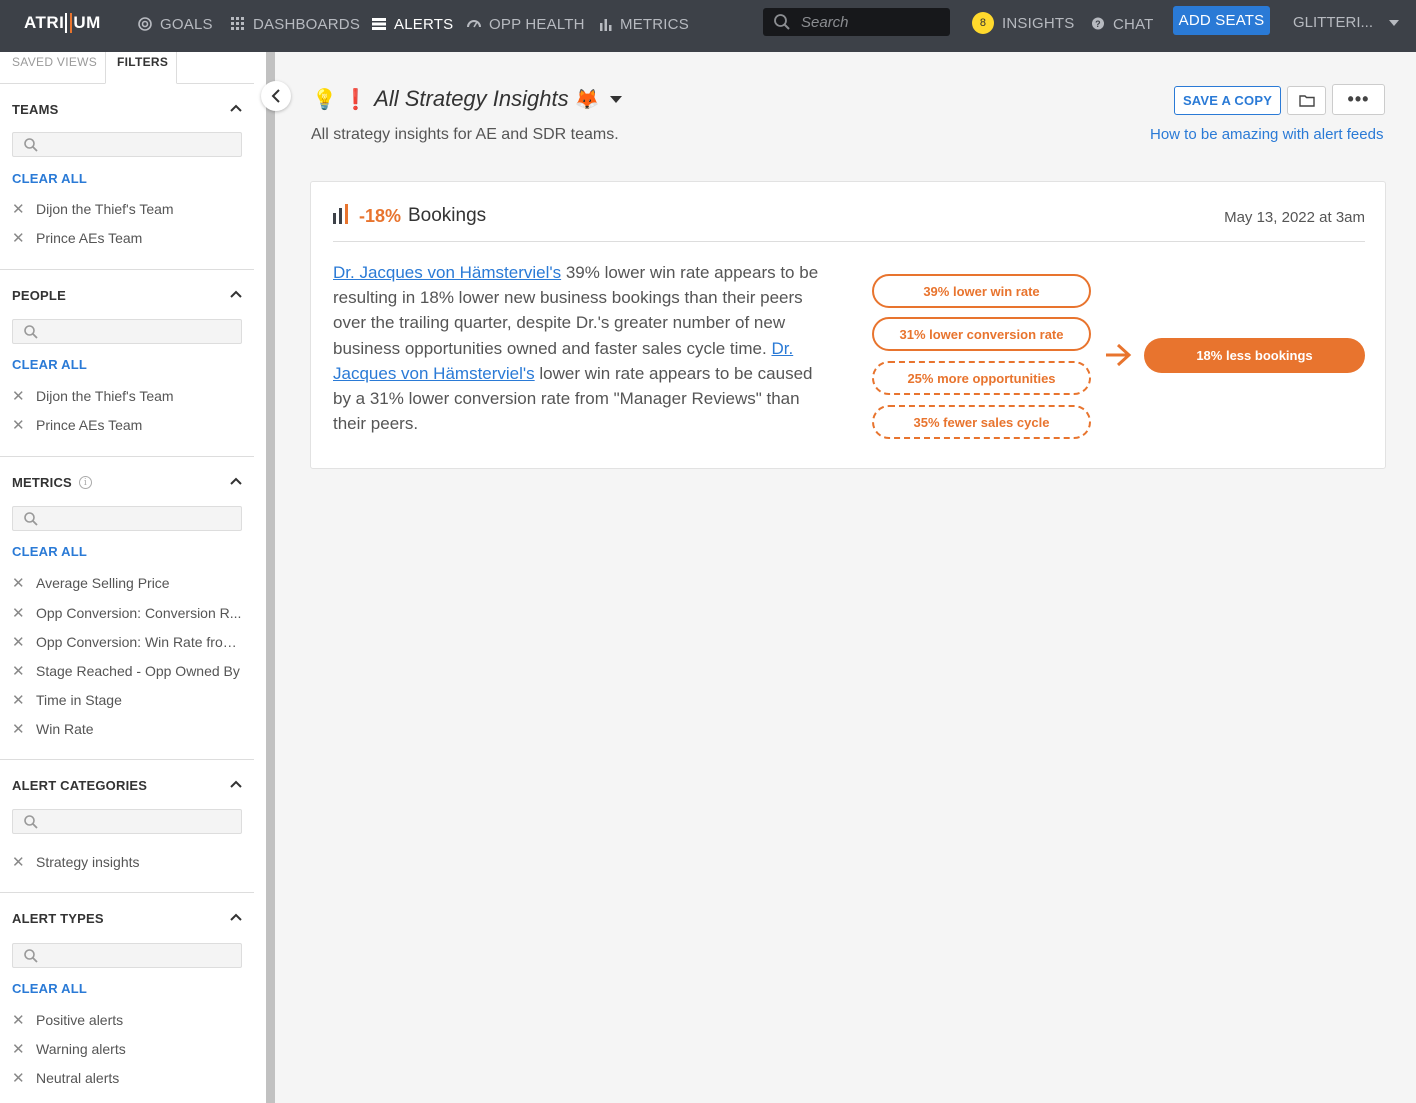 This screenshot has width=1416, height=1103. Describe the element at coordinates (138, 331) in the screenshot. I see `people-search-input` at that location.